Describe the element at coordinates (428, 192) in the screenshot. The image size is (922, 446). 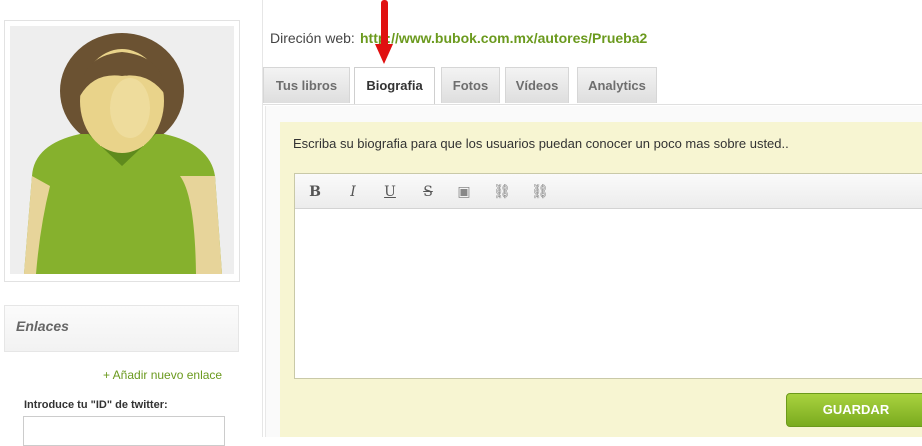
I see `strikethrough-icon: S` at that location.